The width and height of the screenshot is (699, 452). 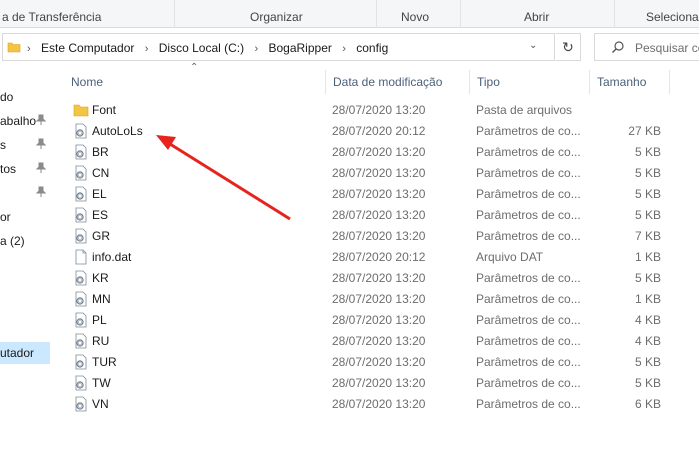 I want to click on nav-item, so click(x=25, y=193).